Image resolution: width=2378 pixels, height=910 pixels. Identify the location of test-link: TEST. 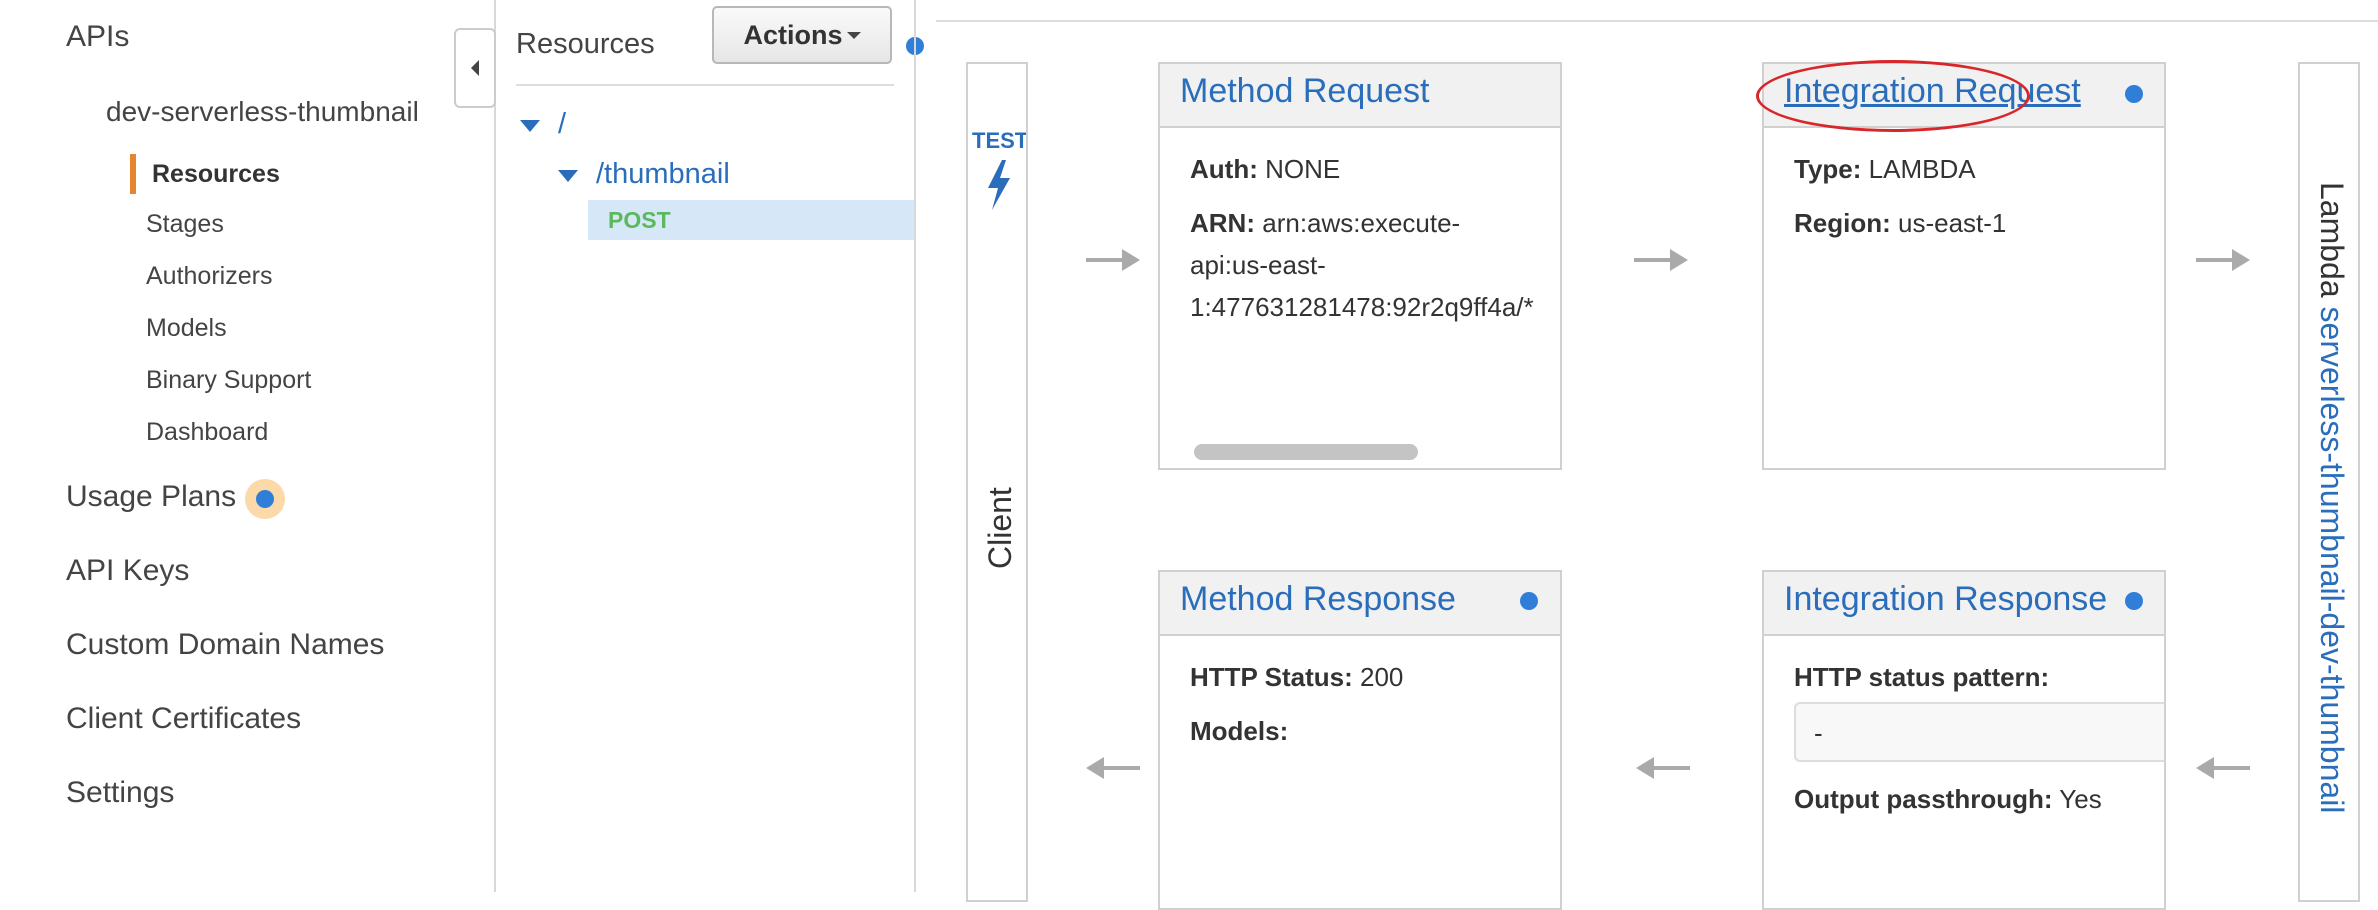
(999, 141).